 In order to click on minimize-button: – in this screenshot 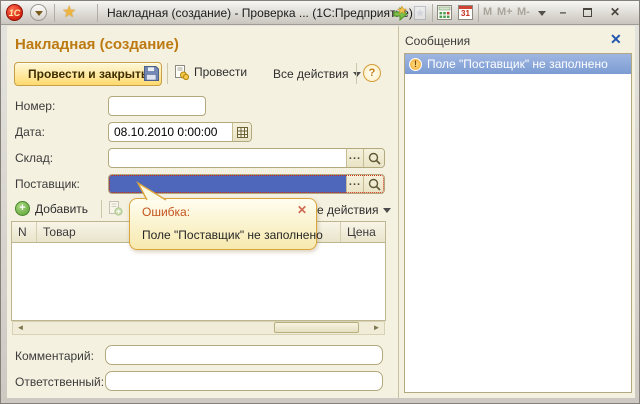, I will do `click(563, 13)`.